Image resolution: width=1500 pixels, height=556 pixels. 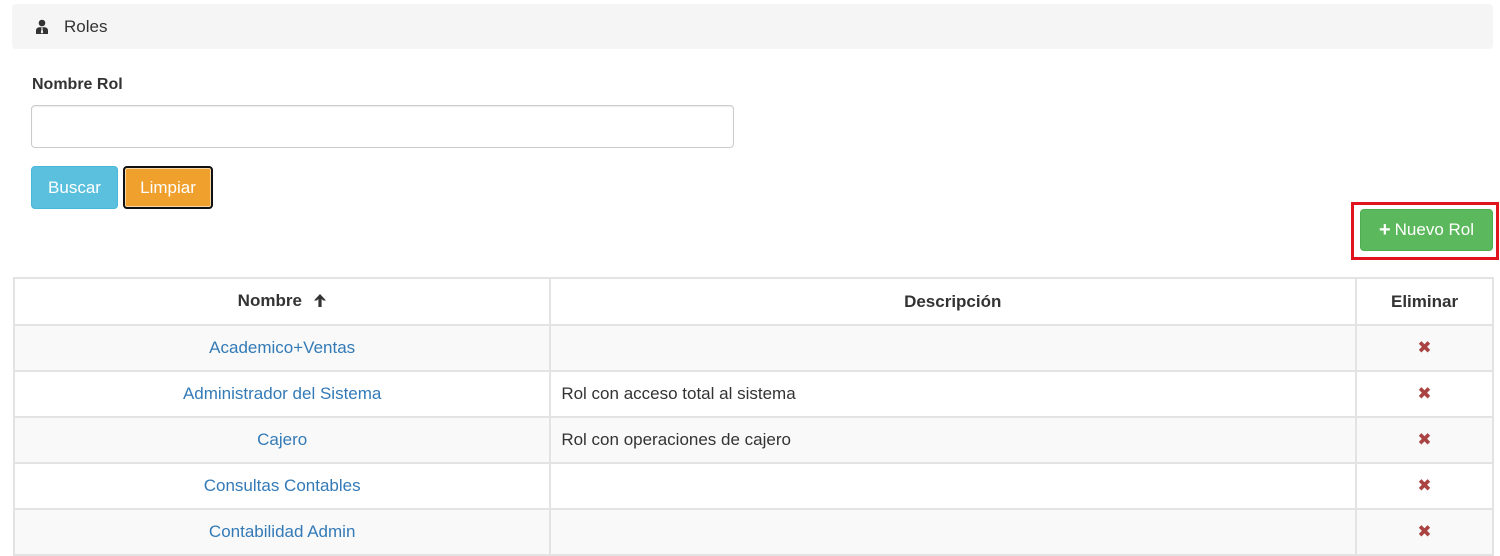 What do you see at coordinates (282, 301) in the screenshot?
I see `column-header-name: Nombre` at bounding box center [282, 301].